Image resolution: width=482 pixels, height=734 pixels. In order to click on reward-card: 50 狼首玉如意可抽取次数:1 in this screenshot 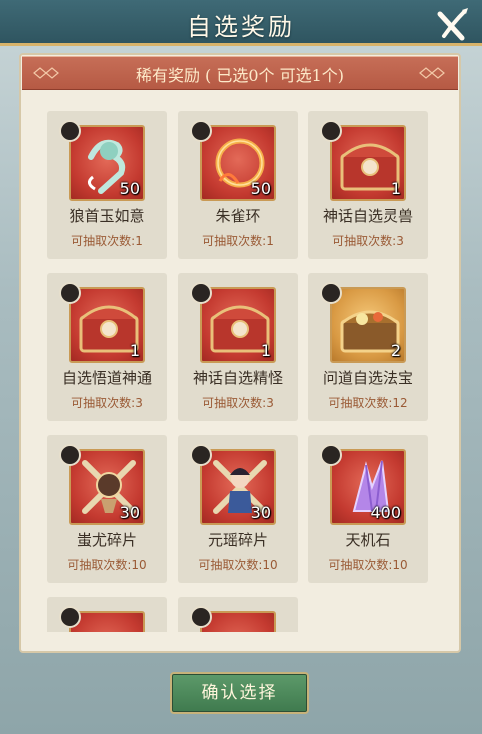, I will do `click(107, 185)`.